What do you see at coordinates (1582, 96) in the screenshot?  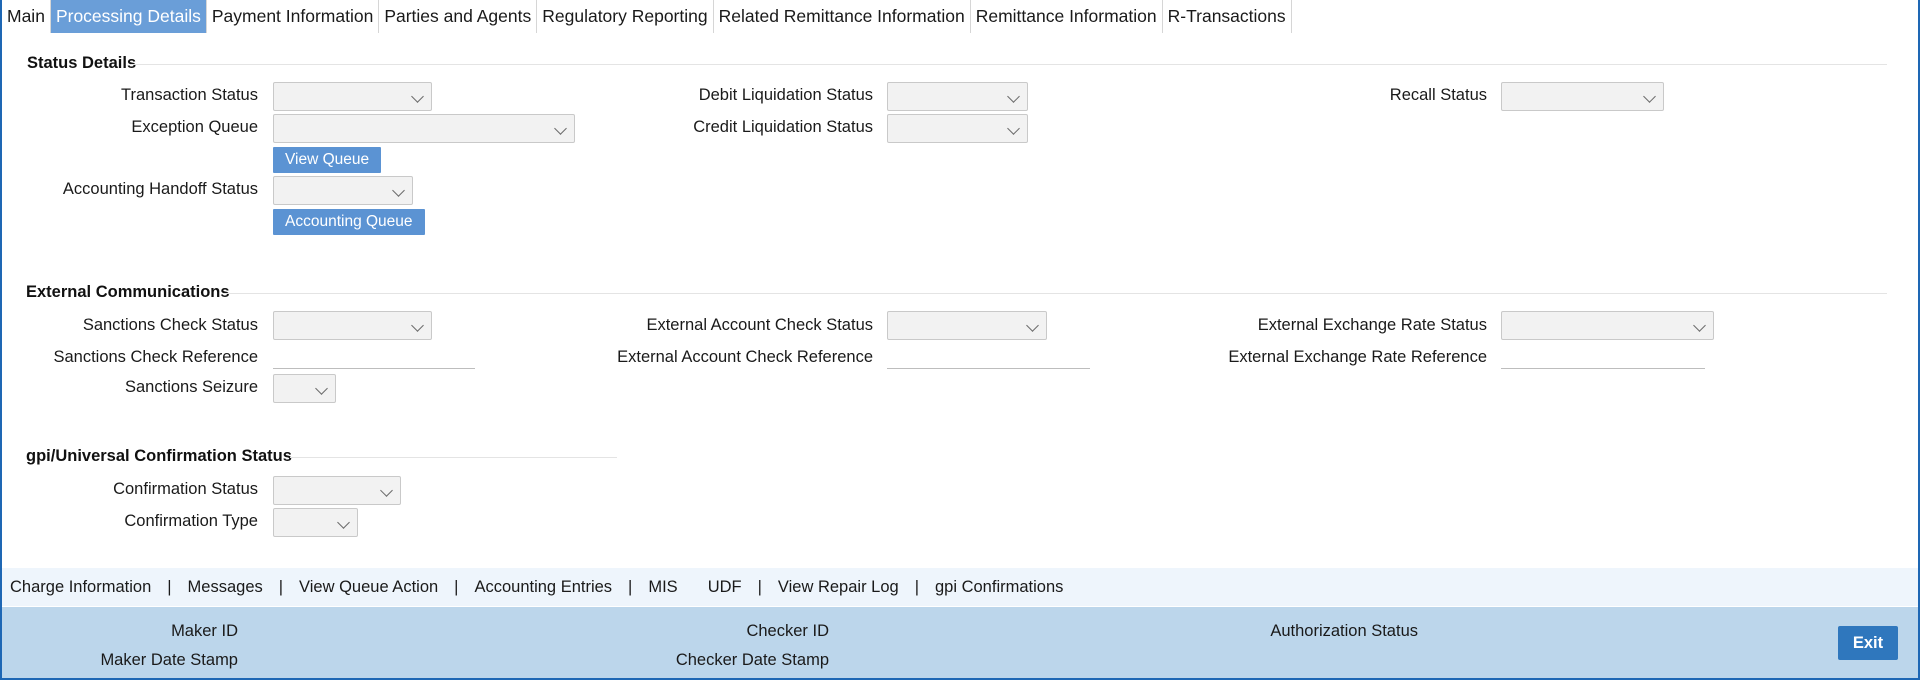 I see `recall-status-select` at bounding box center [1582, 96].